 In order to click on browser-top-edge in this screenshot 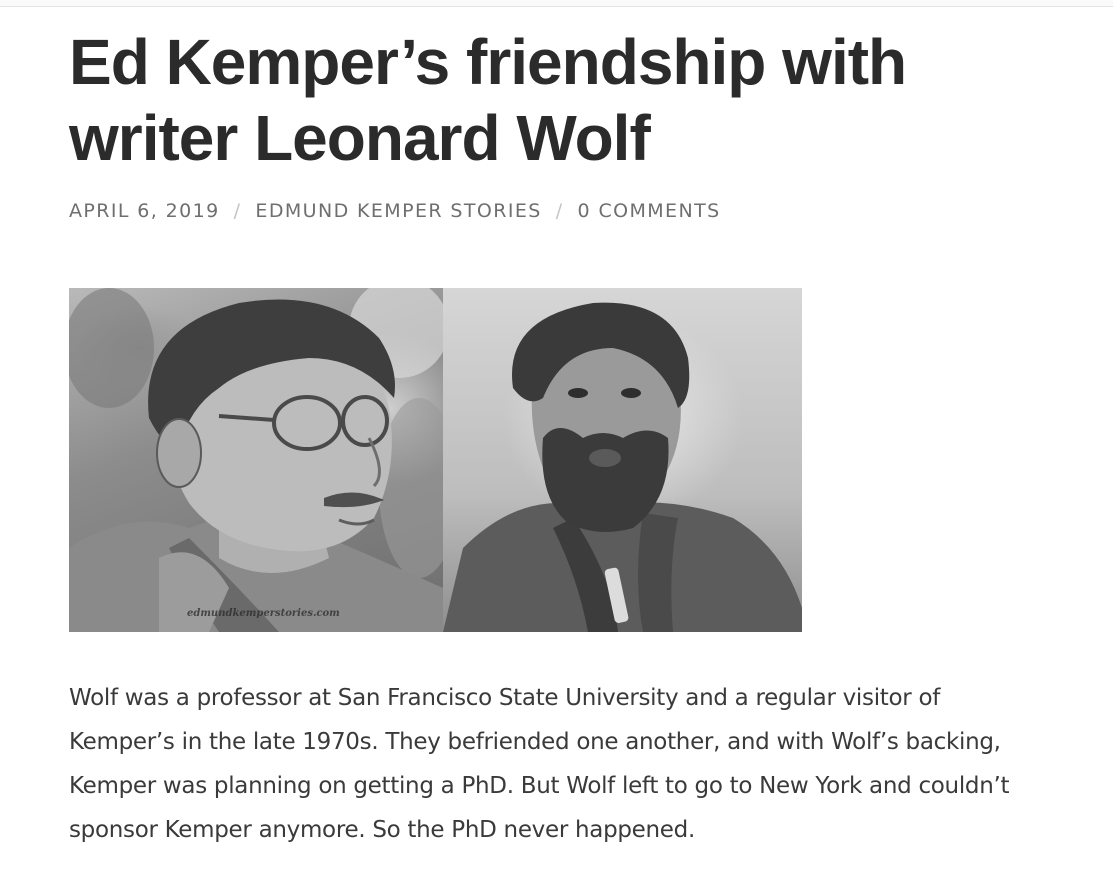, I will do `click(556, 3)`.